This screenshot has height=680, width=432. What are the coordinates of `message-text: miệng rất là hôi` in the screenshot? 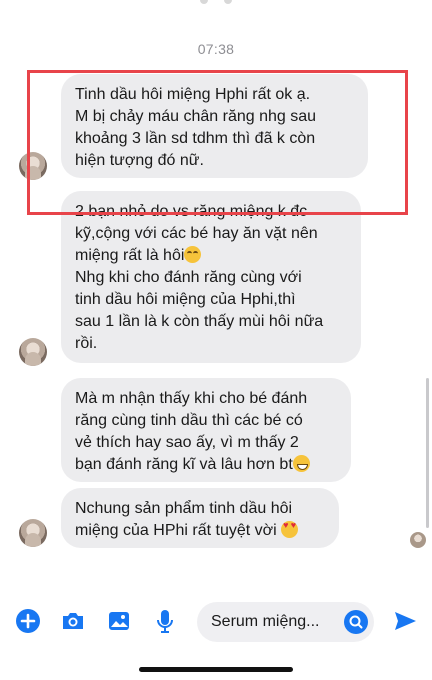 It's located at (130, 255).